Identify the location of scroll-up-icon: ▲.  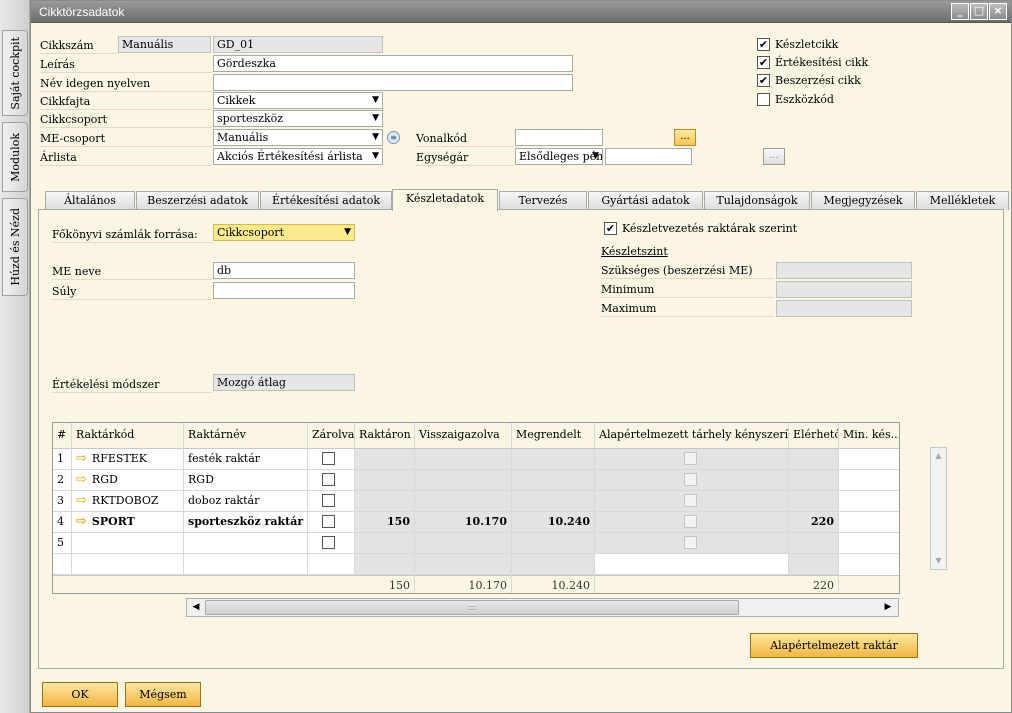
(938, 455).